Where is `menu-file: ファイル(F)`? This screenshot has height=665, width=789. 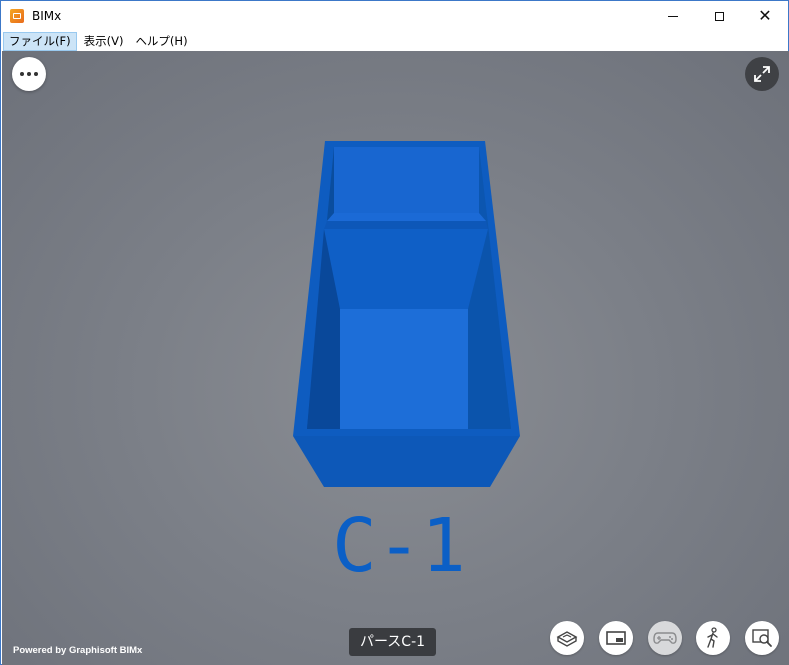
menu-file: ファイル(F) is located at coordinates (40, 41).